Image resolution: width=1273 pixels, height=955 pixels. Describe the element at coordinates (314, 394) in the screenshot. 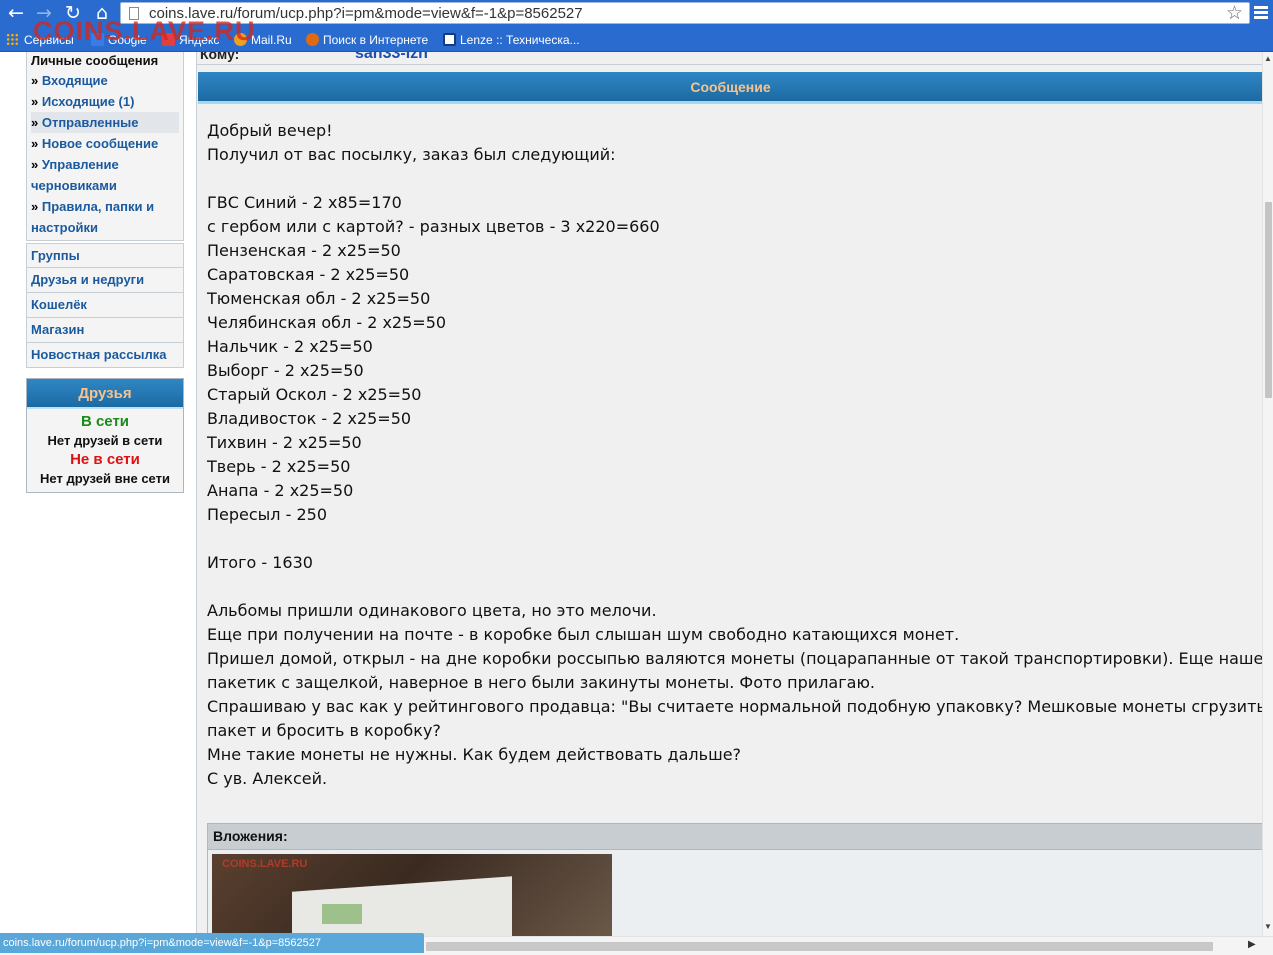

I see `message-line: Старый Оскол - 2 х25=50` at that location.